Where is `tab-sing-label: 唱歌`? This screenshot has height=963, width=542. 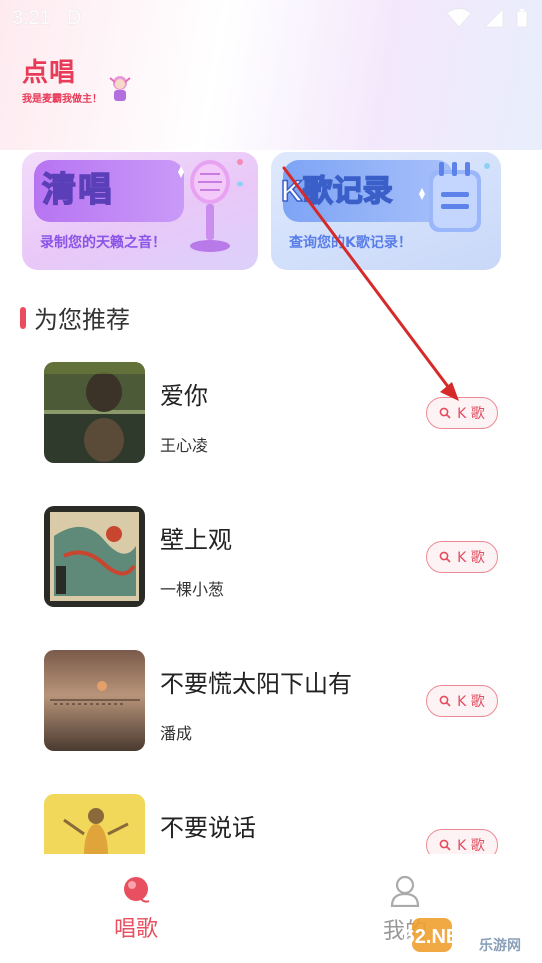
tab-sing-label: 唱歌 is located at coordinates (135, 929).